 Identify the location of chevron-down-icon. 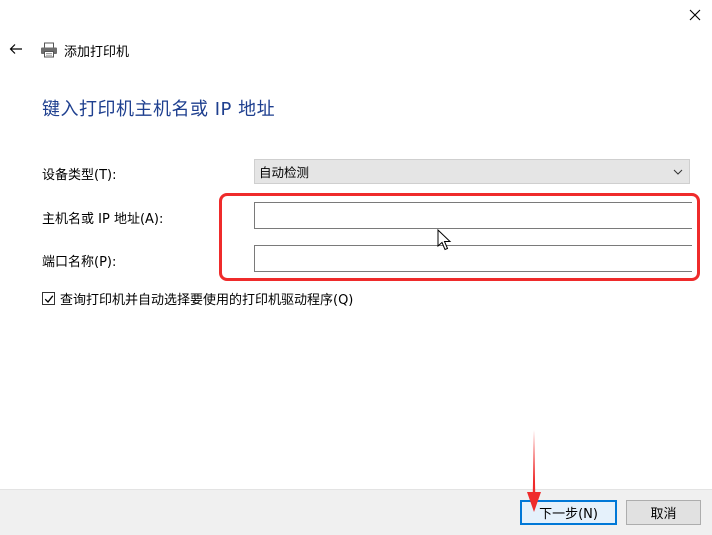
(678, 172).